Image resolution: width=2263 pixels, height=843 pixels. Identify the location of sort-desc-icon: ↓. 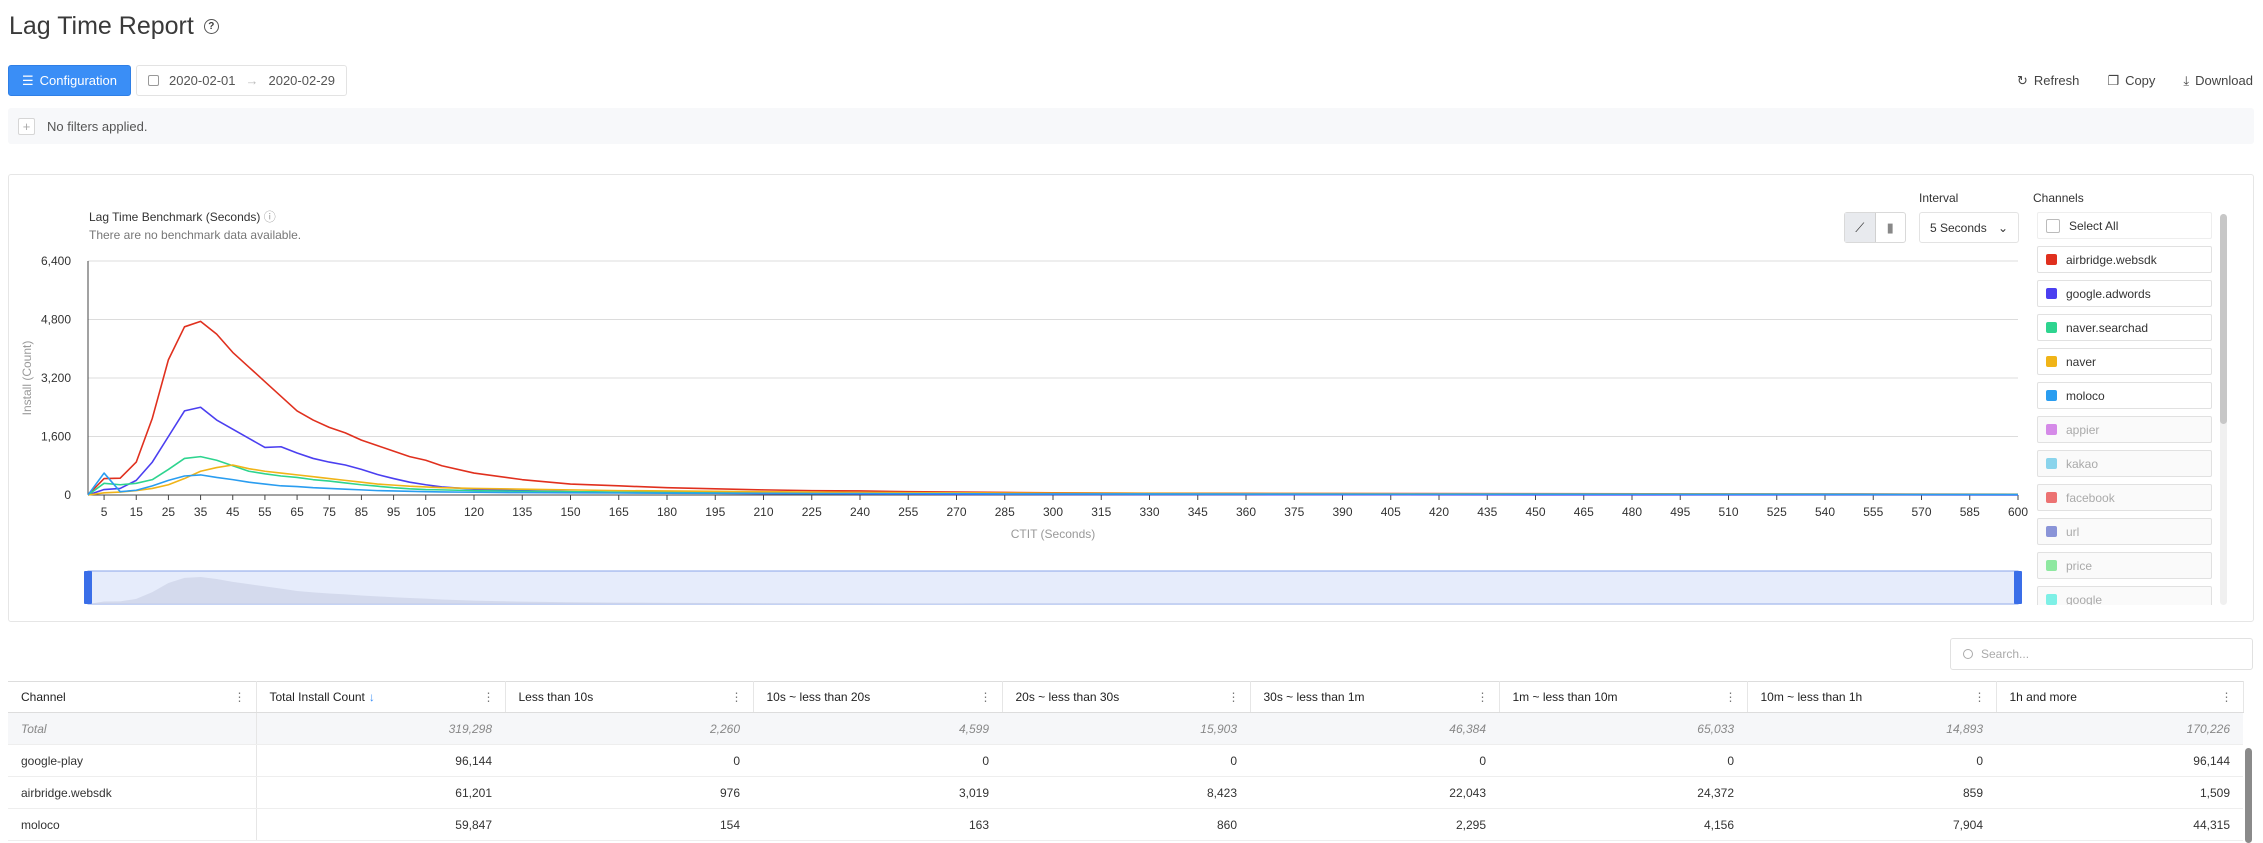
(372, 697).